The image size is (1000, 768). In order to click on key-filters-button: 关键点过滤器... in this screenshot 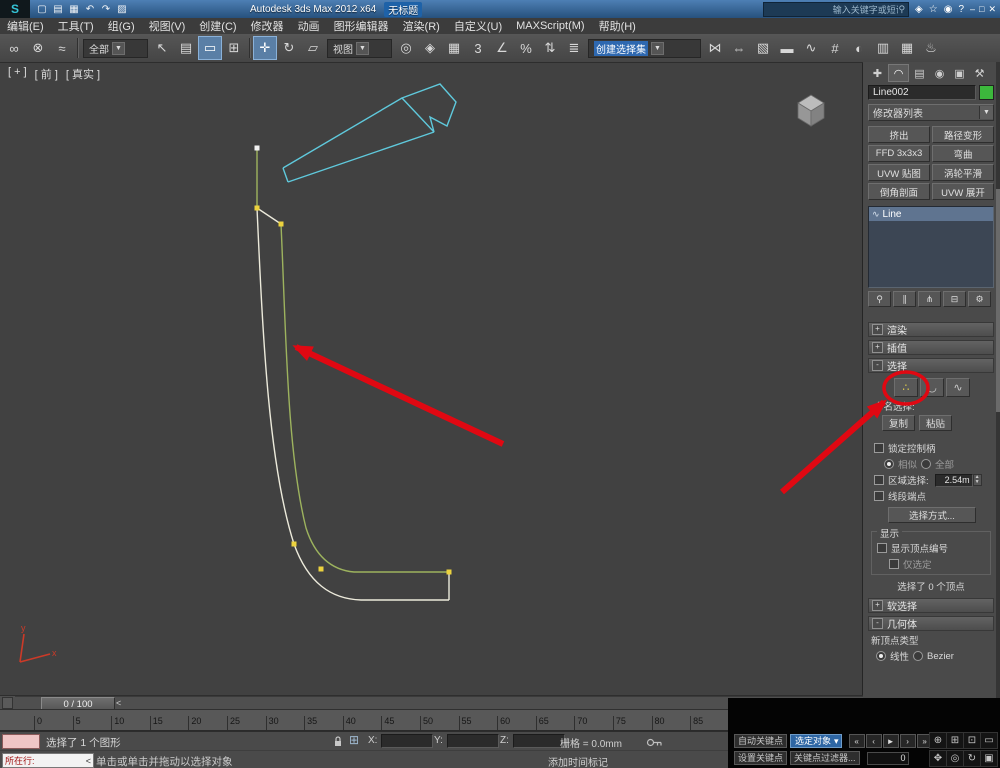, I will do `click(825, 758)`.